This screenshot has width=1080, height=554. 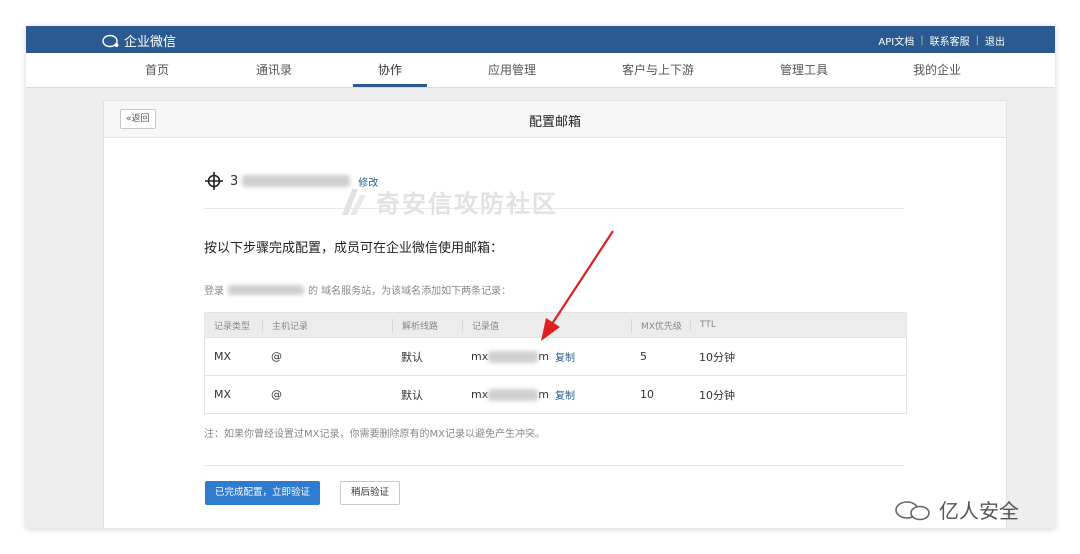 What do you see at coordinates (266, 289) in the screenshot?
I see `provider-redacted` at bounding box center [266, 289].